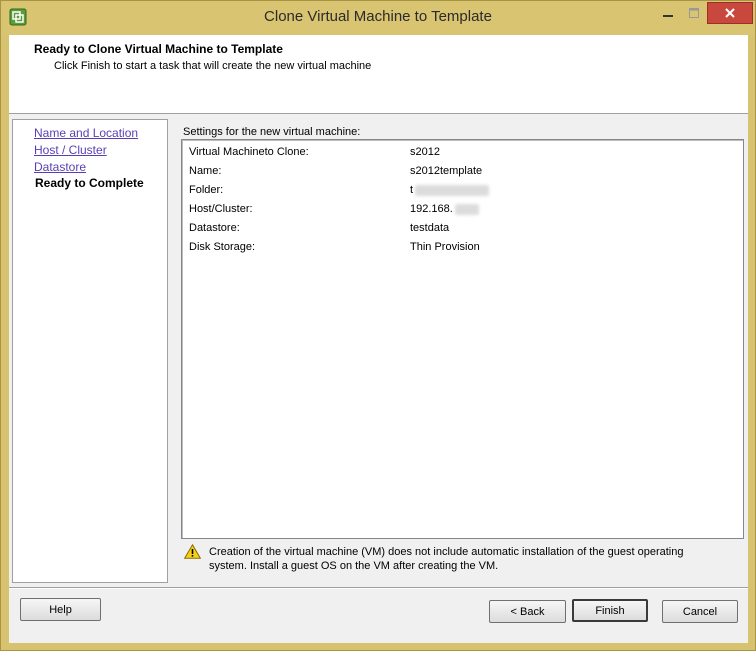 Image resolution: width=756 pixels, height=651 pixels. I want to click on settings-row: Host/Cluster: 192.168., so click(462, 210).